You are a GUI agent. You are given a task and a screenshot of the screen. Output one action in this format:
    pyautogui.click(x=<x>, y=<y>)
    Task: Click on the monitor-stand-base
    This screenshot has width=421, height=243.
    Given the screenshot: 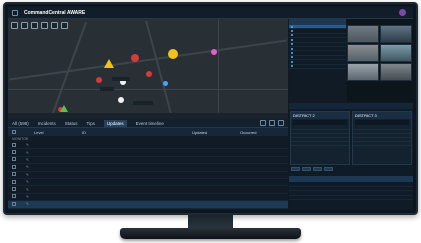 What is the action you would take?
    pyautogui.click(x=210, y=233)
    